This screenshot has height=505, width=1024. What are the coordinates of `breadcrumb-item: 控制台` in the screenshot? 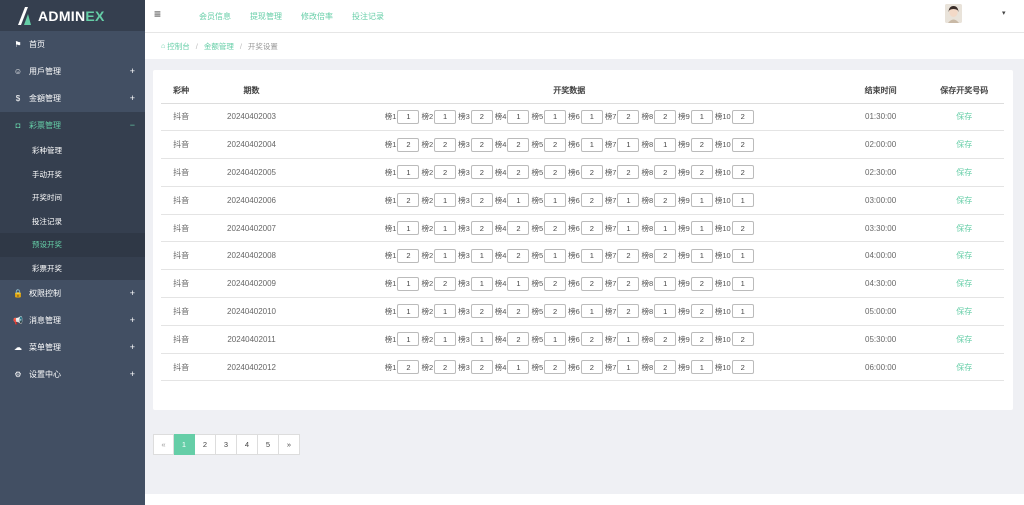 It's located at (178, 46).